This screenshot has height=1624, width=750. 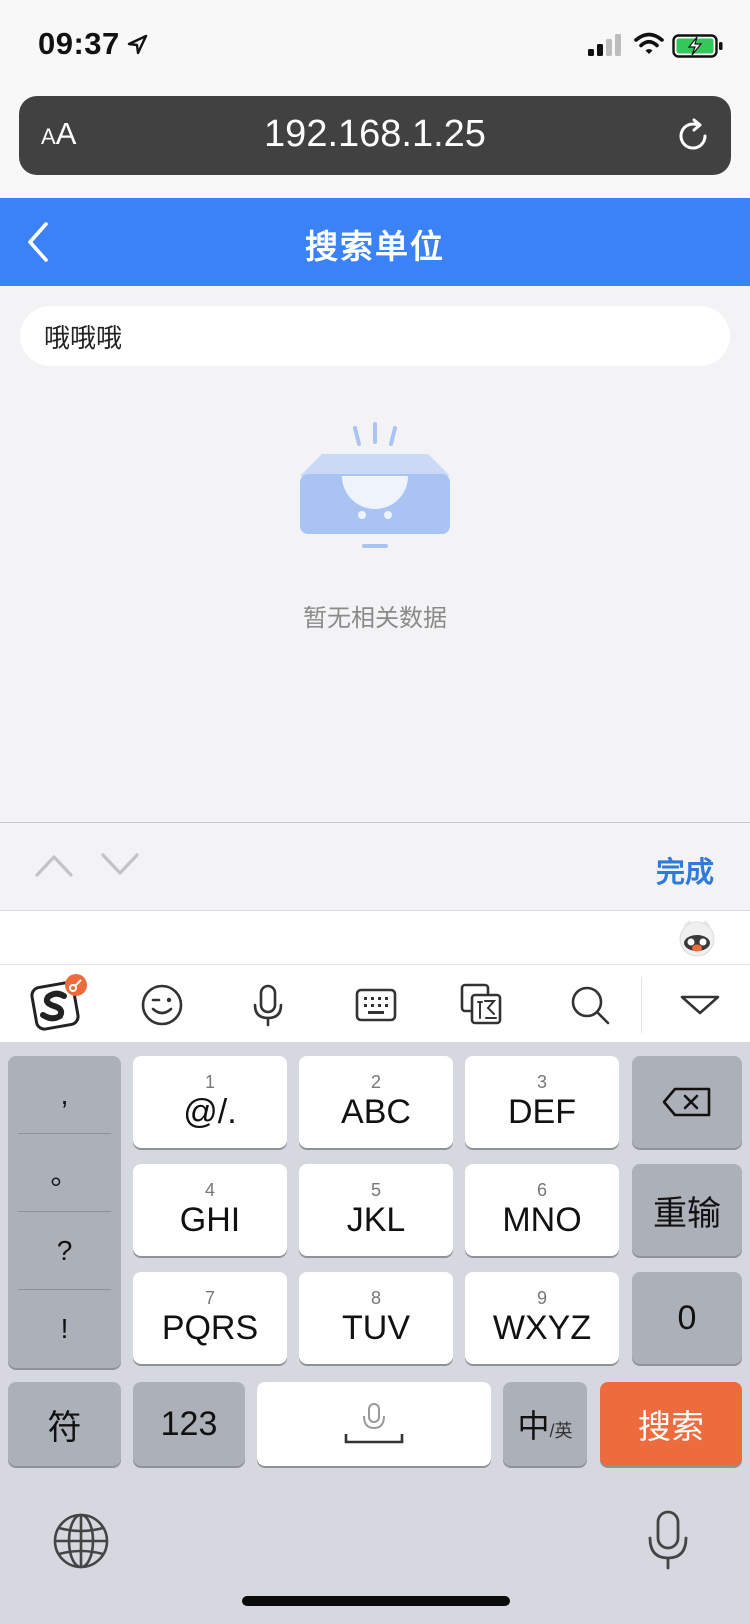 What do you see at coordinates (375, 866) in the screenshot?
I see `keyboard-accessory-bar: 完成` at bounding box center [375, 866].